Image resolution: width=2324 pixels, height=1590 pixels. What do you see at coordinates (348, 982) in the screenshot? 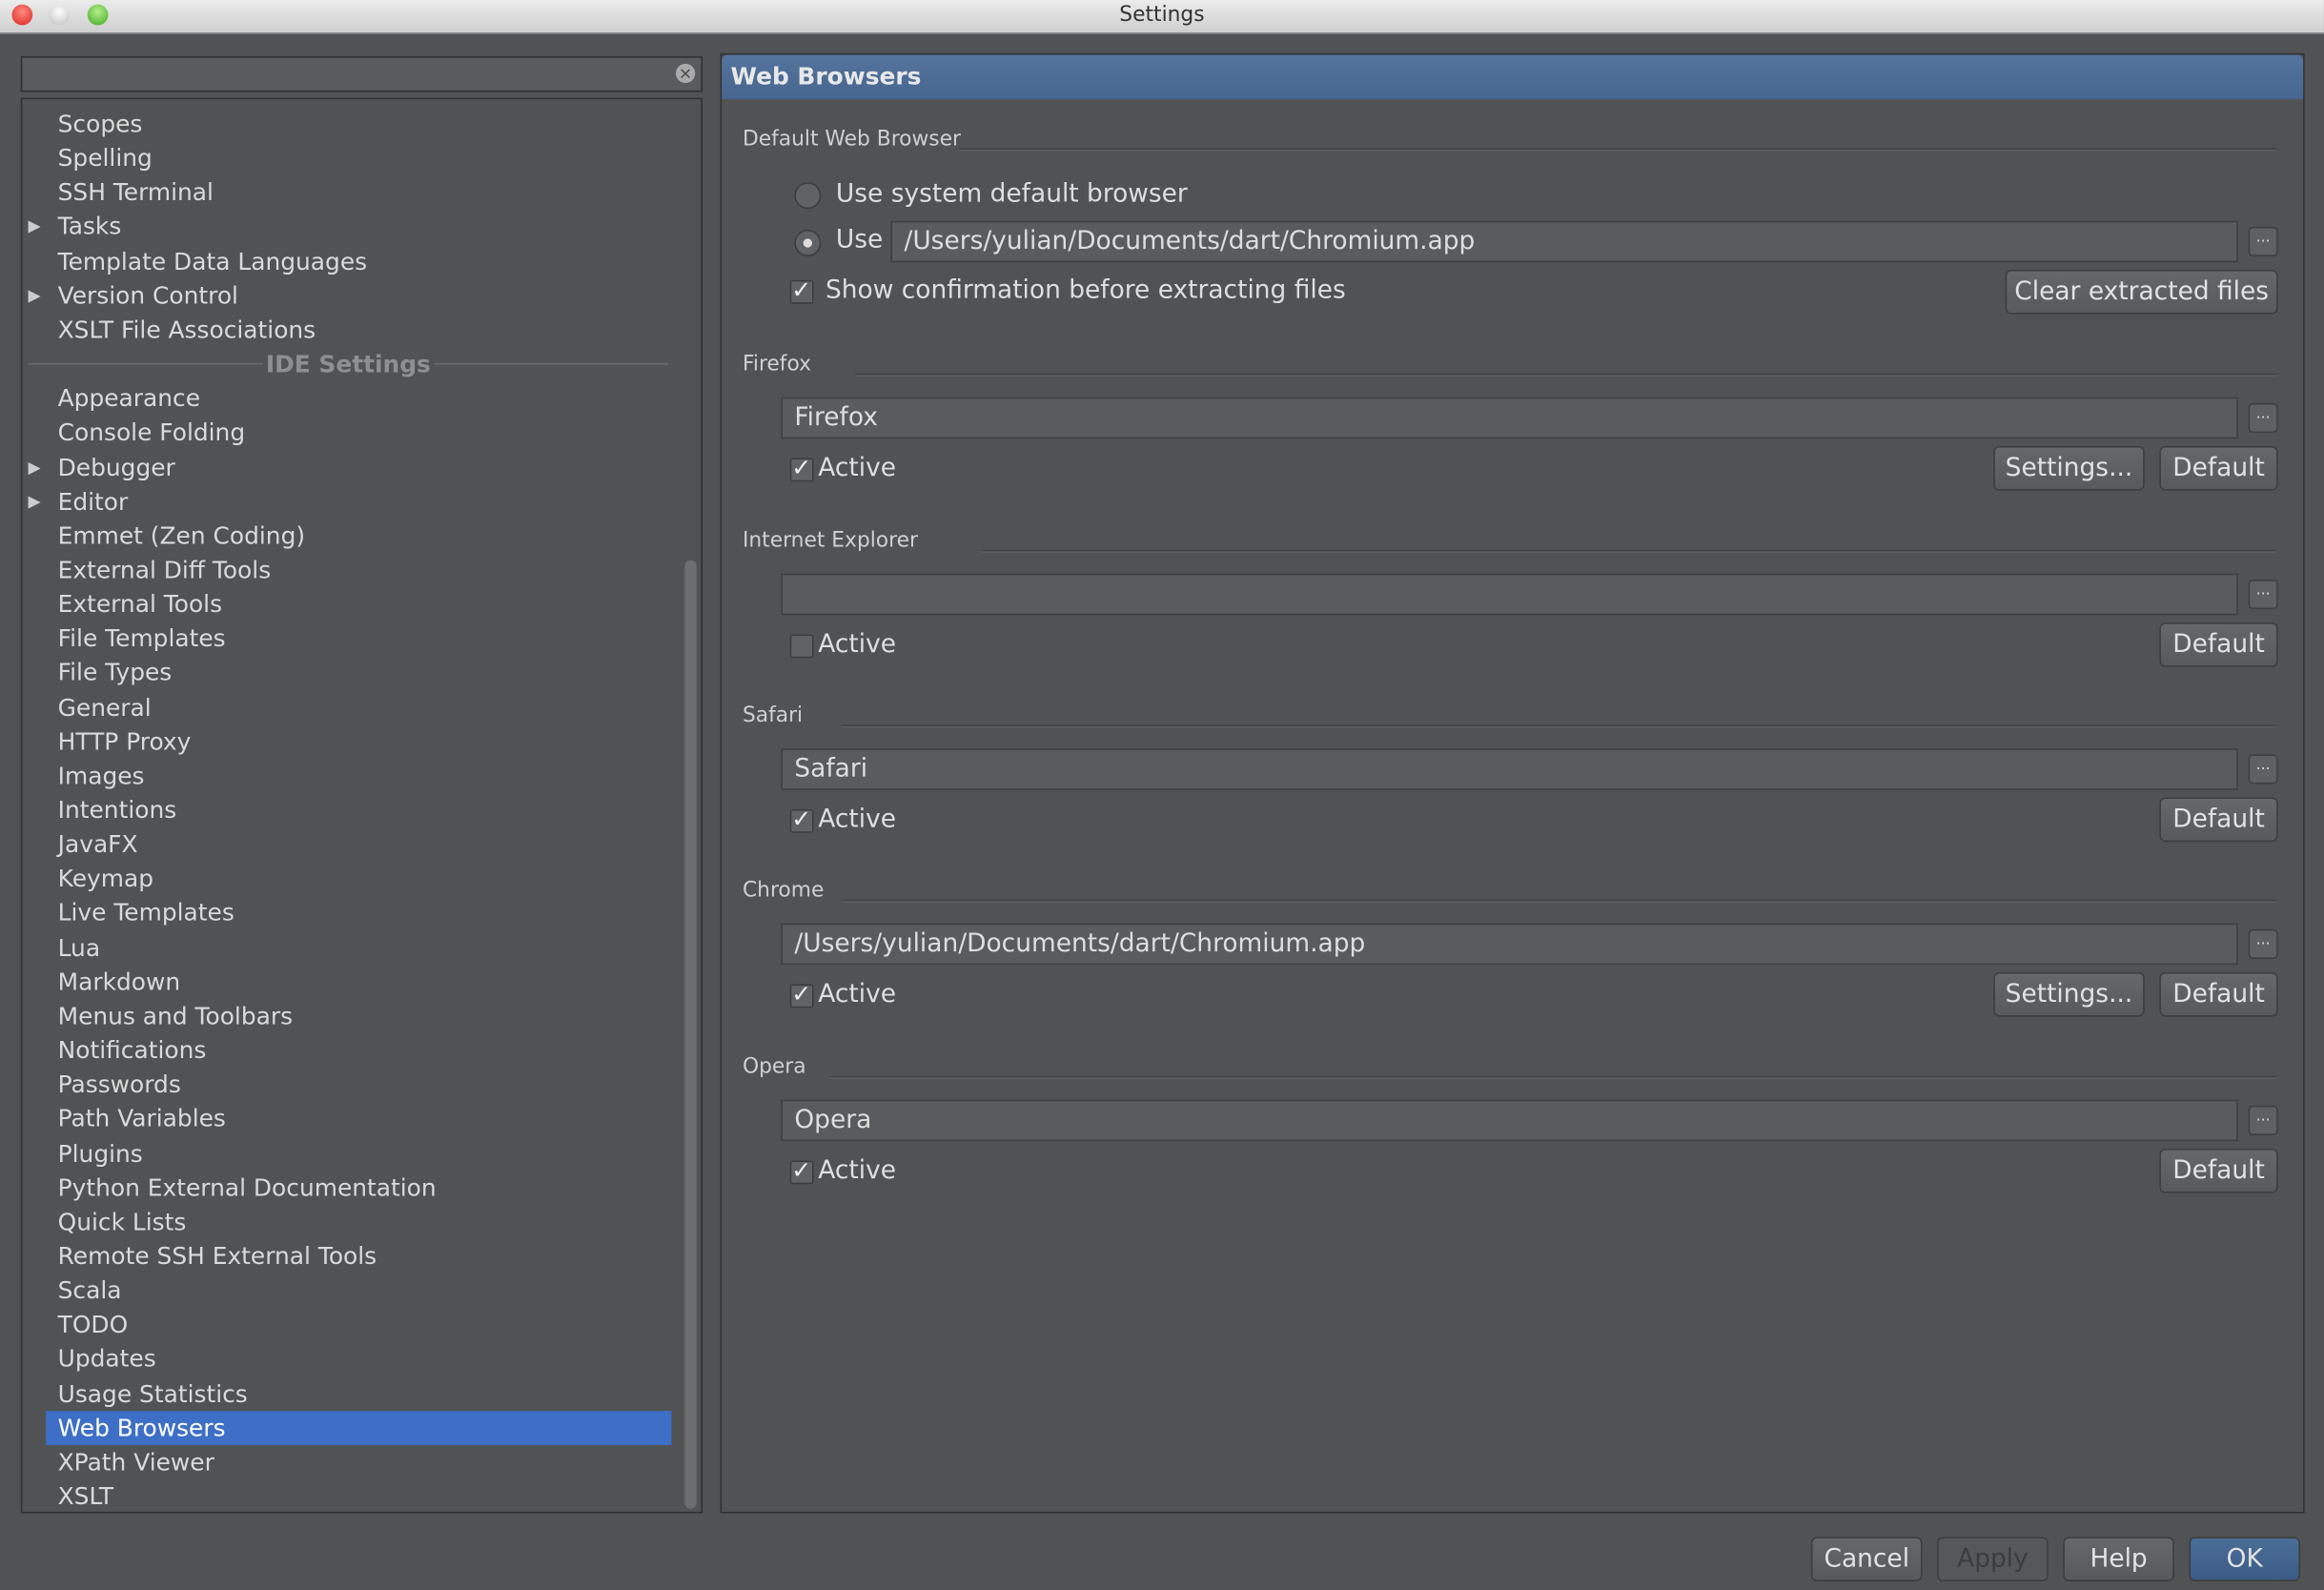
I see `tree-item: Markdown` at bounding box center [348, 982].